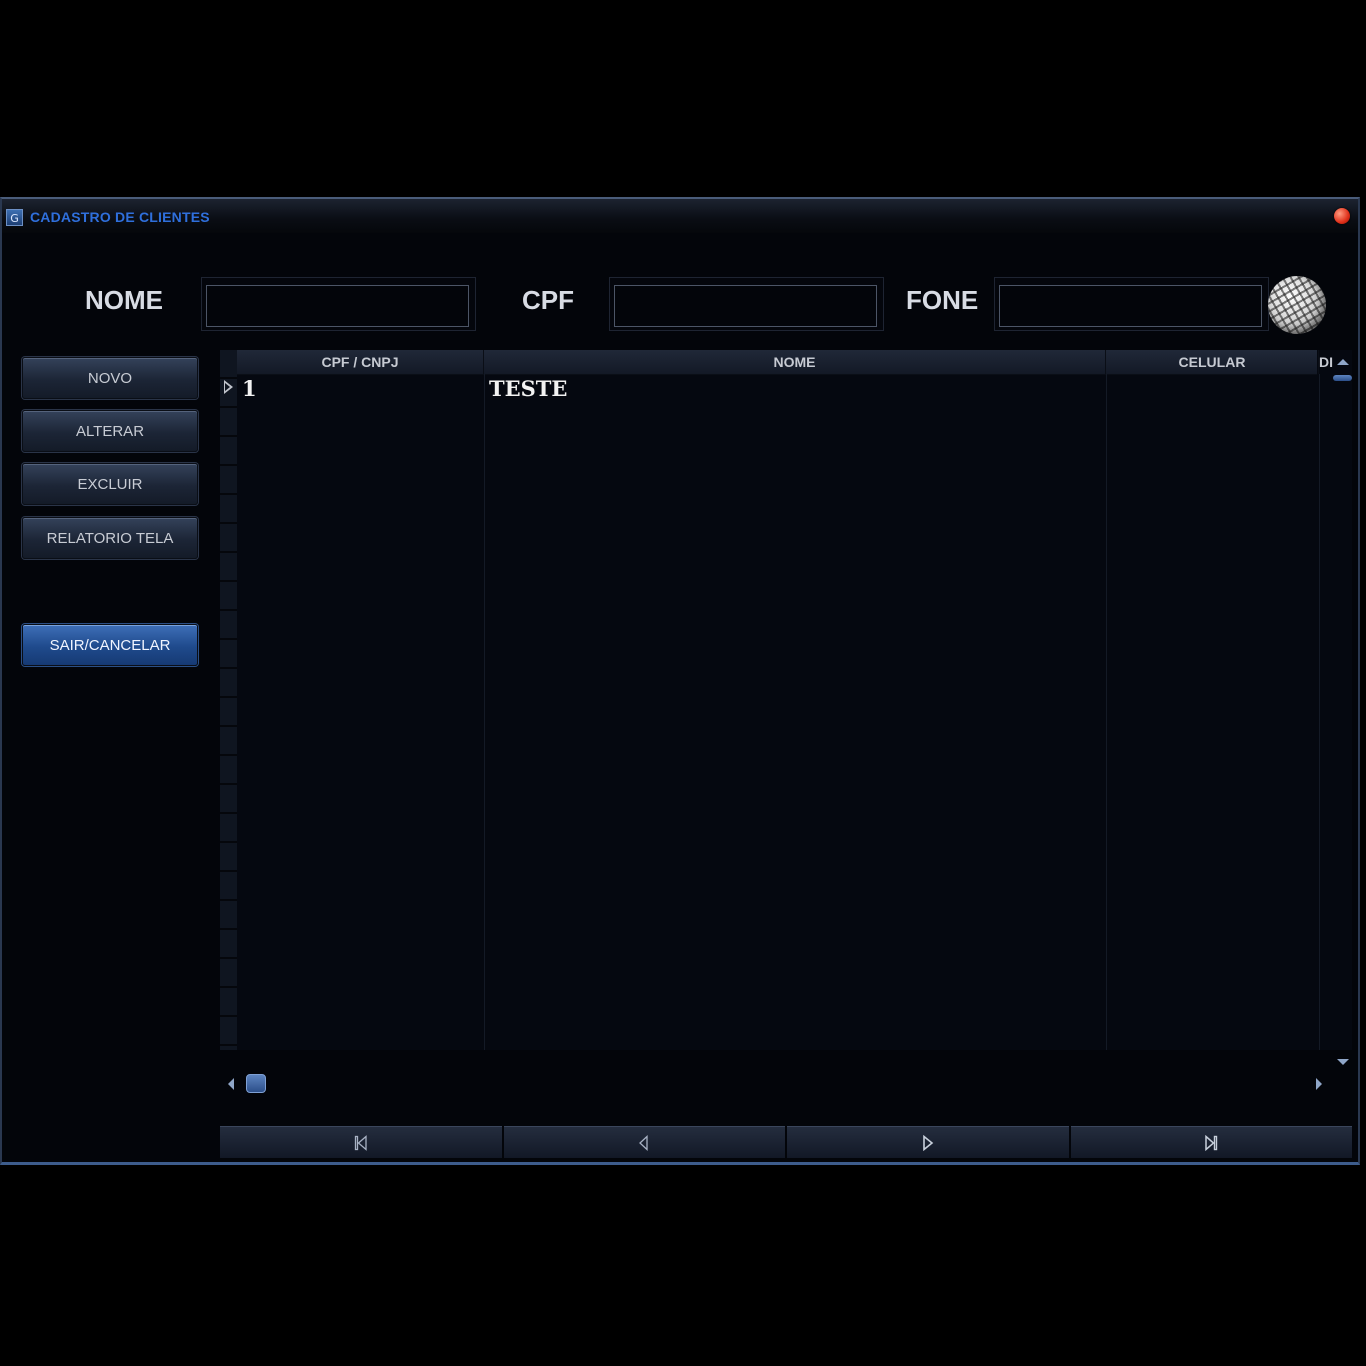 This screenshot has height=1366, width=1366. What do you see at coordinates (110, 431) in the screenshot?
I see `alterar-button: ALTERAR` at bounding box center [110, 431].